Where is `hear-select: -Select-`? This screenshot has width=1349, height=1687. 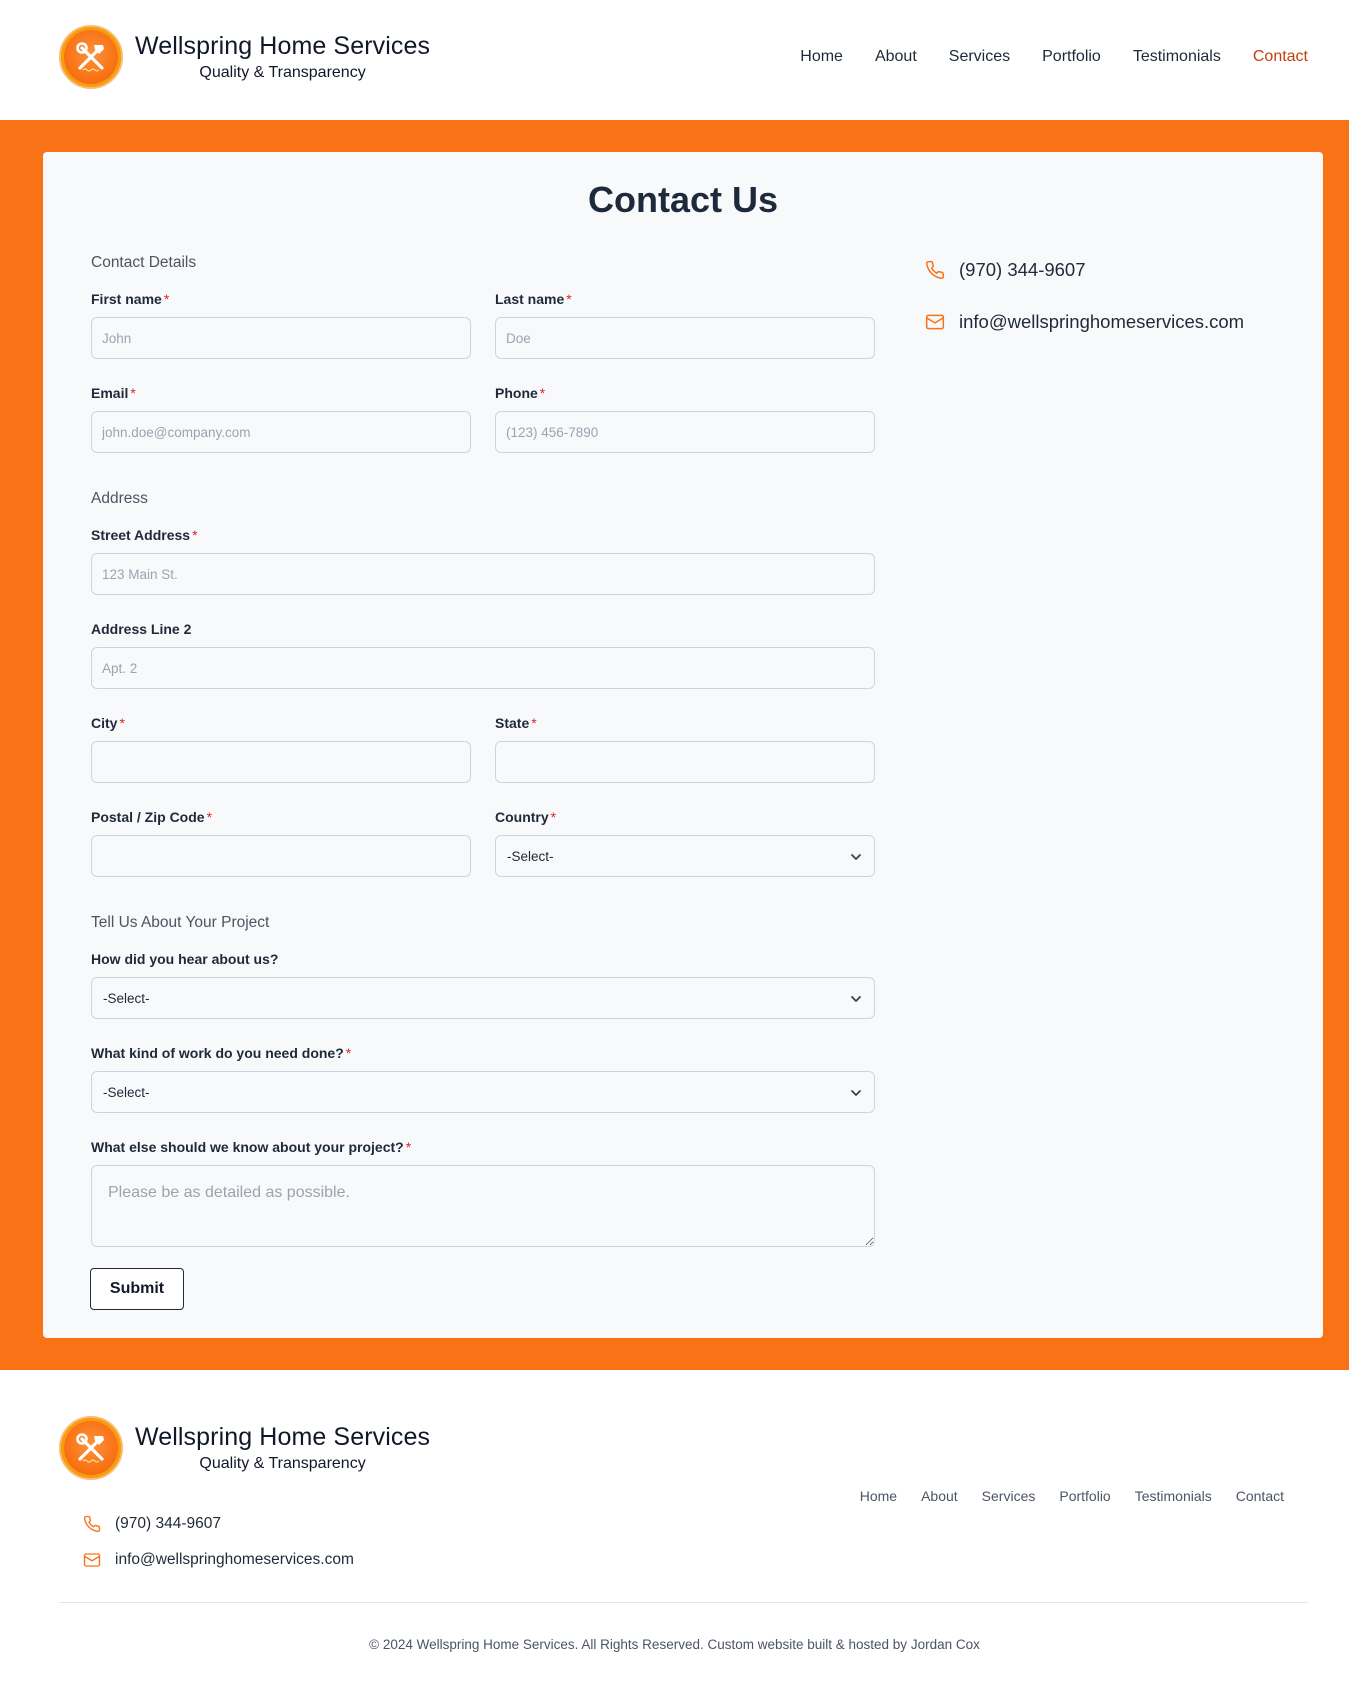
hear-select: -Select- is located at coordinates (483, 998).